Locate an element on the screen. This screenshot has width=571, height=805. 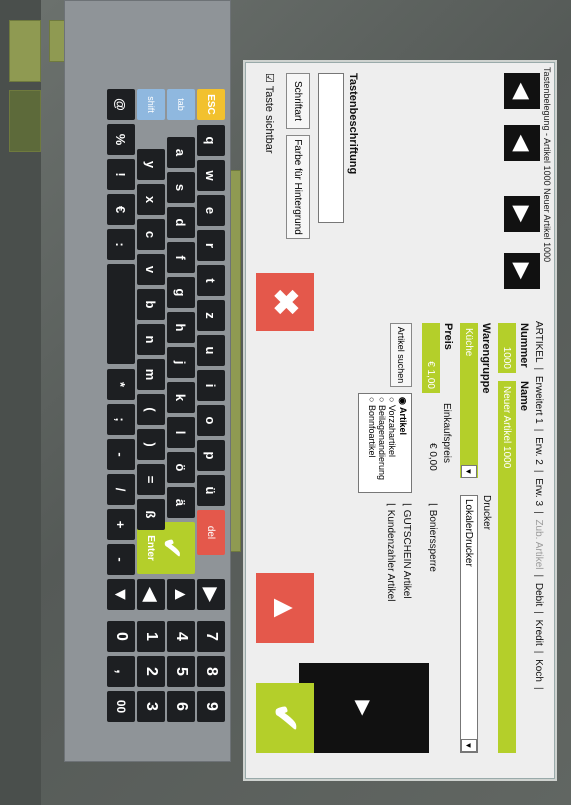
tab-artikel: ARTIKEL is located at coordinates (538, 342).